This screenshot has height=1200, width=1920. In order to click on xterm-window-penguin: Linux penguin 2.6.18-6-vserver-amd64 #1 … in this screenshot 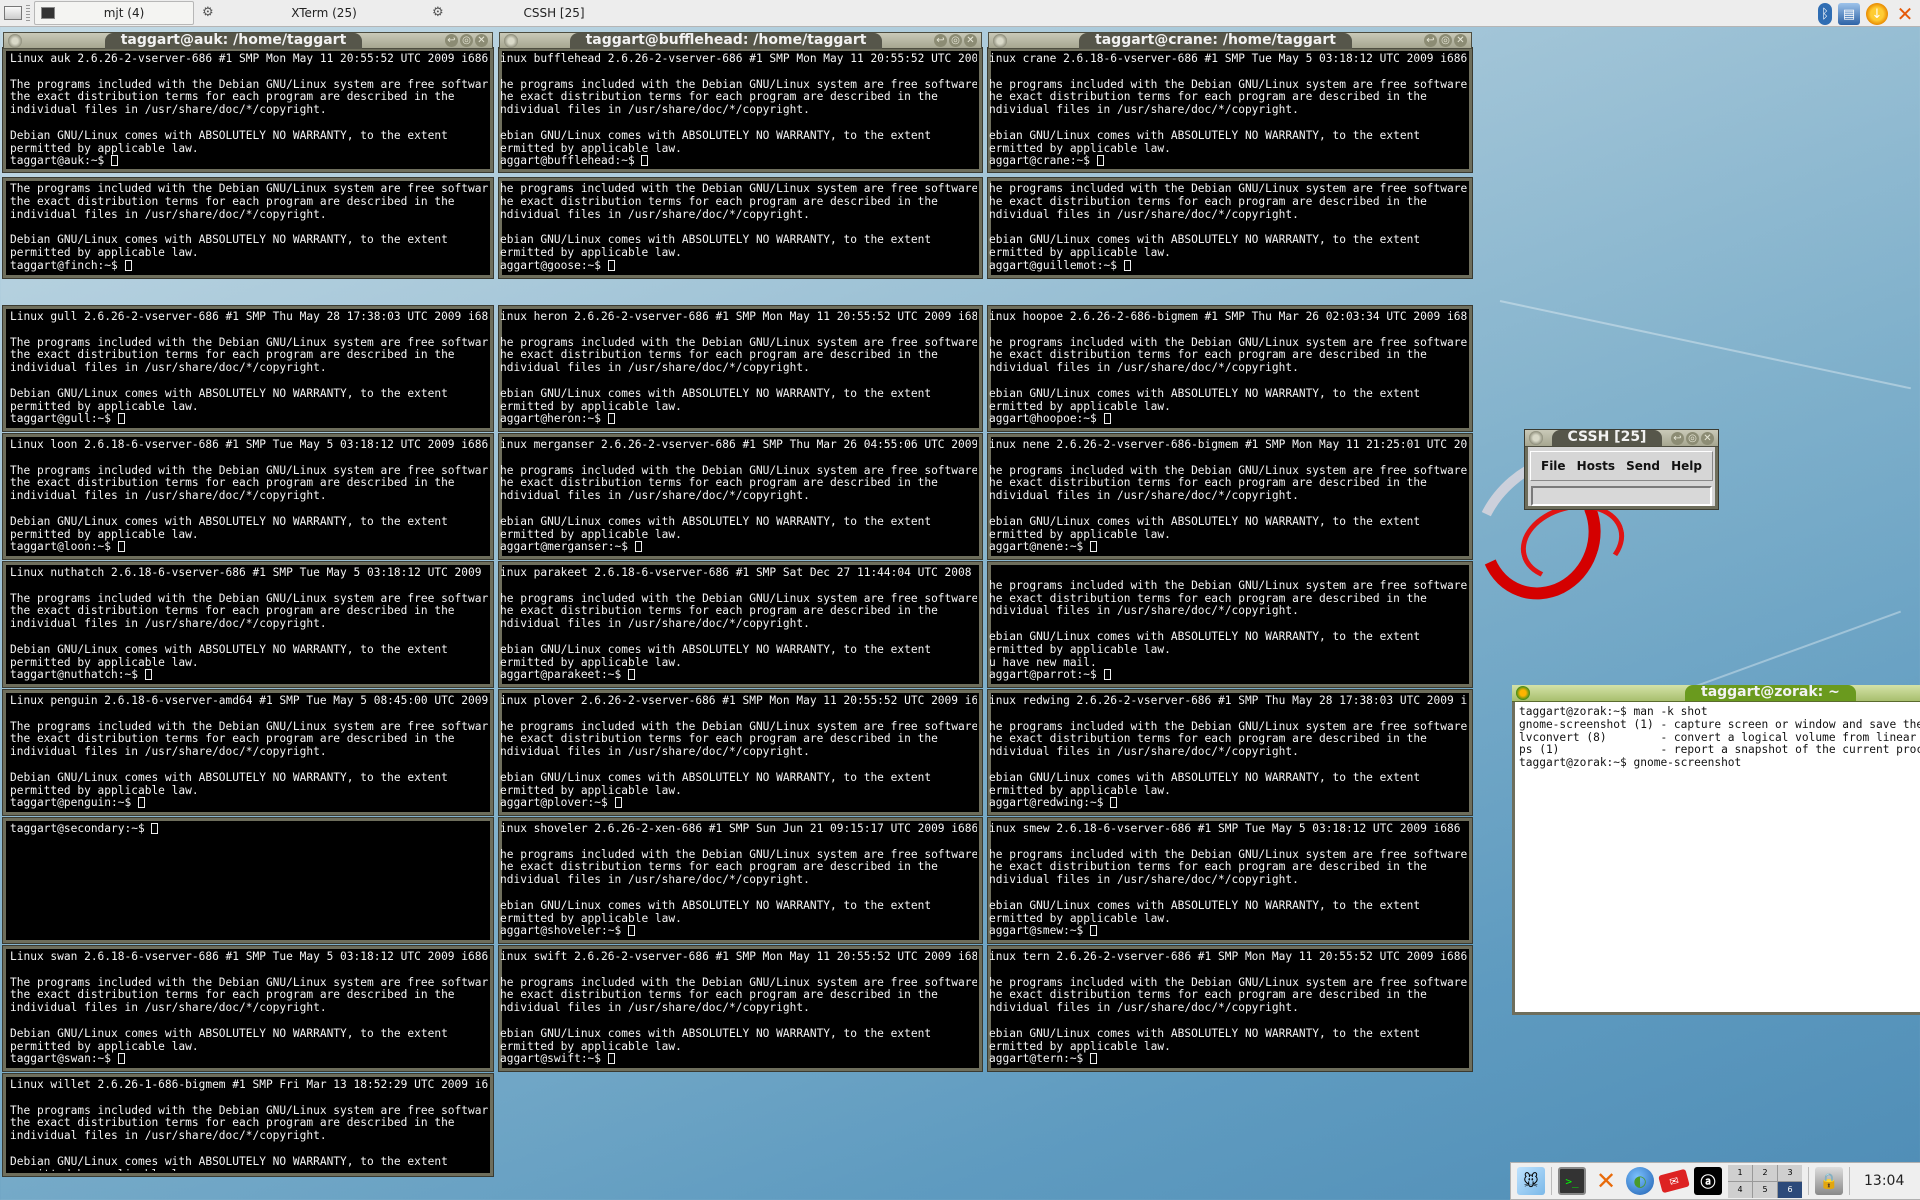, I will do `click(248, 752)`.